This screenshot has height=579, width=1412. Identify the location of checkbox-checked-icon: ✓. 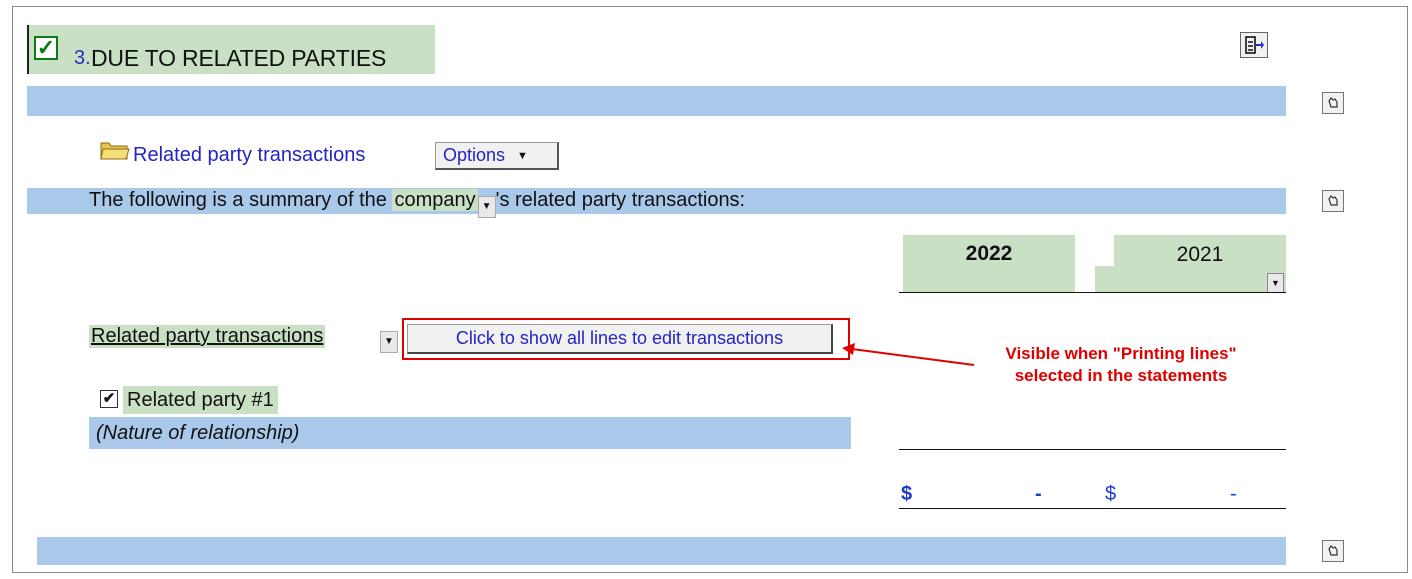
(46, 48).